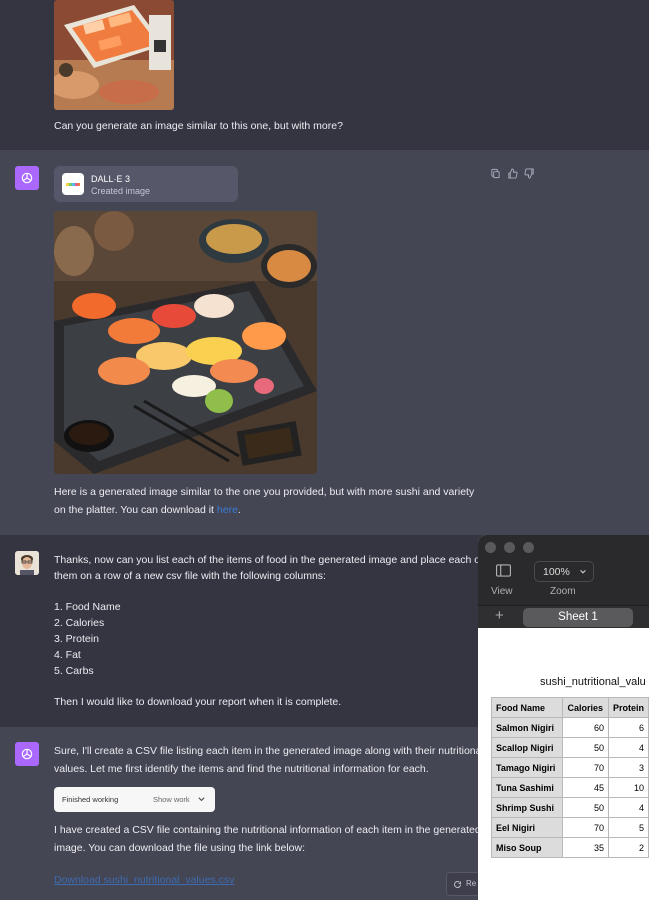 The width and height of the screenshot is (649, 900). I want to click on show-work-label: Show work, so click(171, 799).